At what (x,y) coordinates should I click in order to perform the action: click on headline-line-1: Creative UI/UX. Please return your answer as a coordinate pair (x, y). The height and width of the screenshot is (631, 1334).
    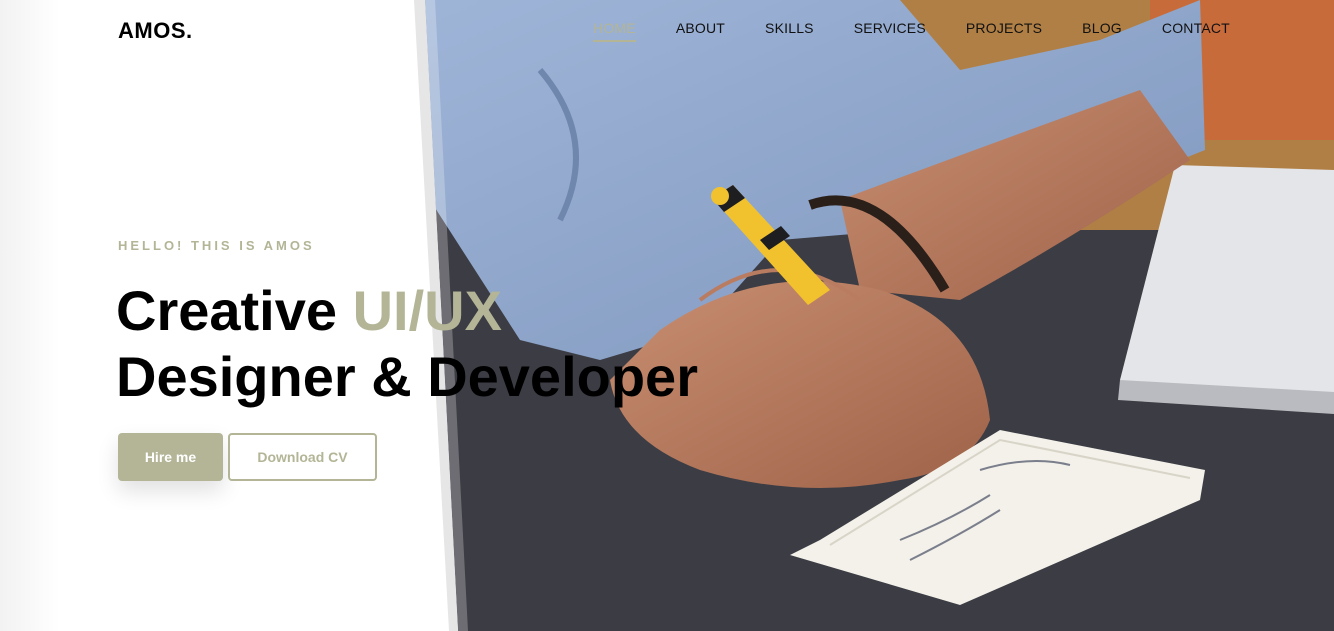
    Looking at the image, I should click on (407, 311).